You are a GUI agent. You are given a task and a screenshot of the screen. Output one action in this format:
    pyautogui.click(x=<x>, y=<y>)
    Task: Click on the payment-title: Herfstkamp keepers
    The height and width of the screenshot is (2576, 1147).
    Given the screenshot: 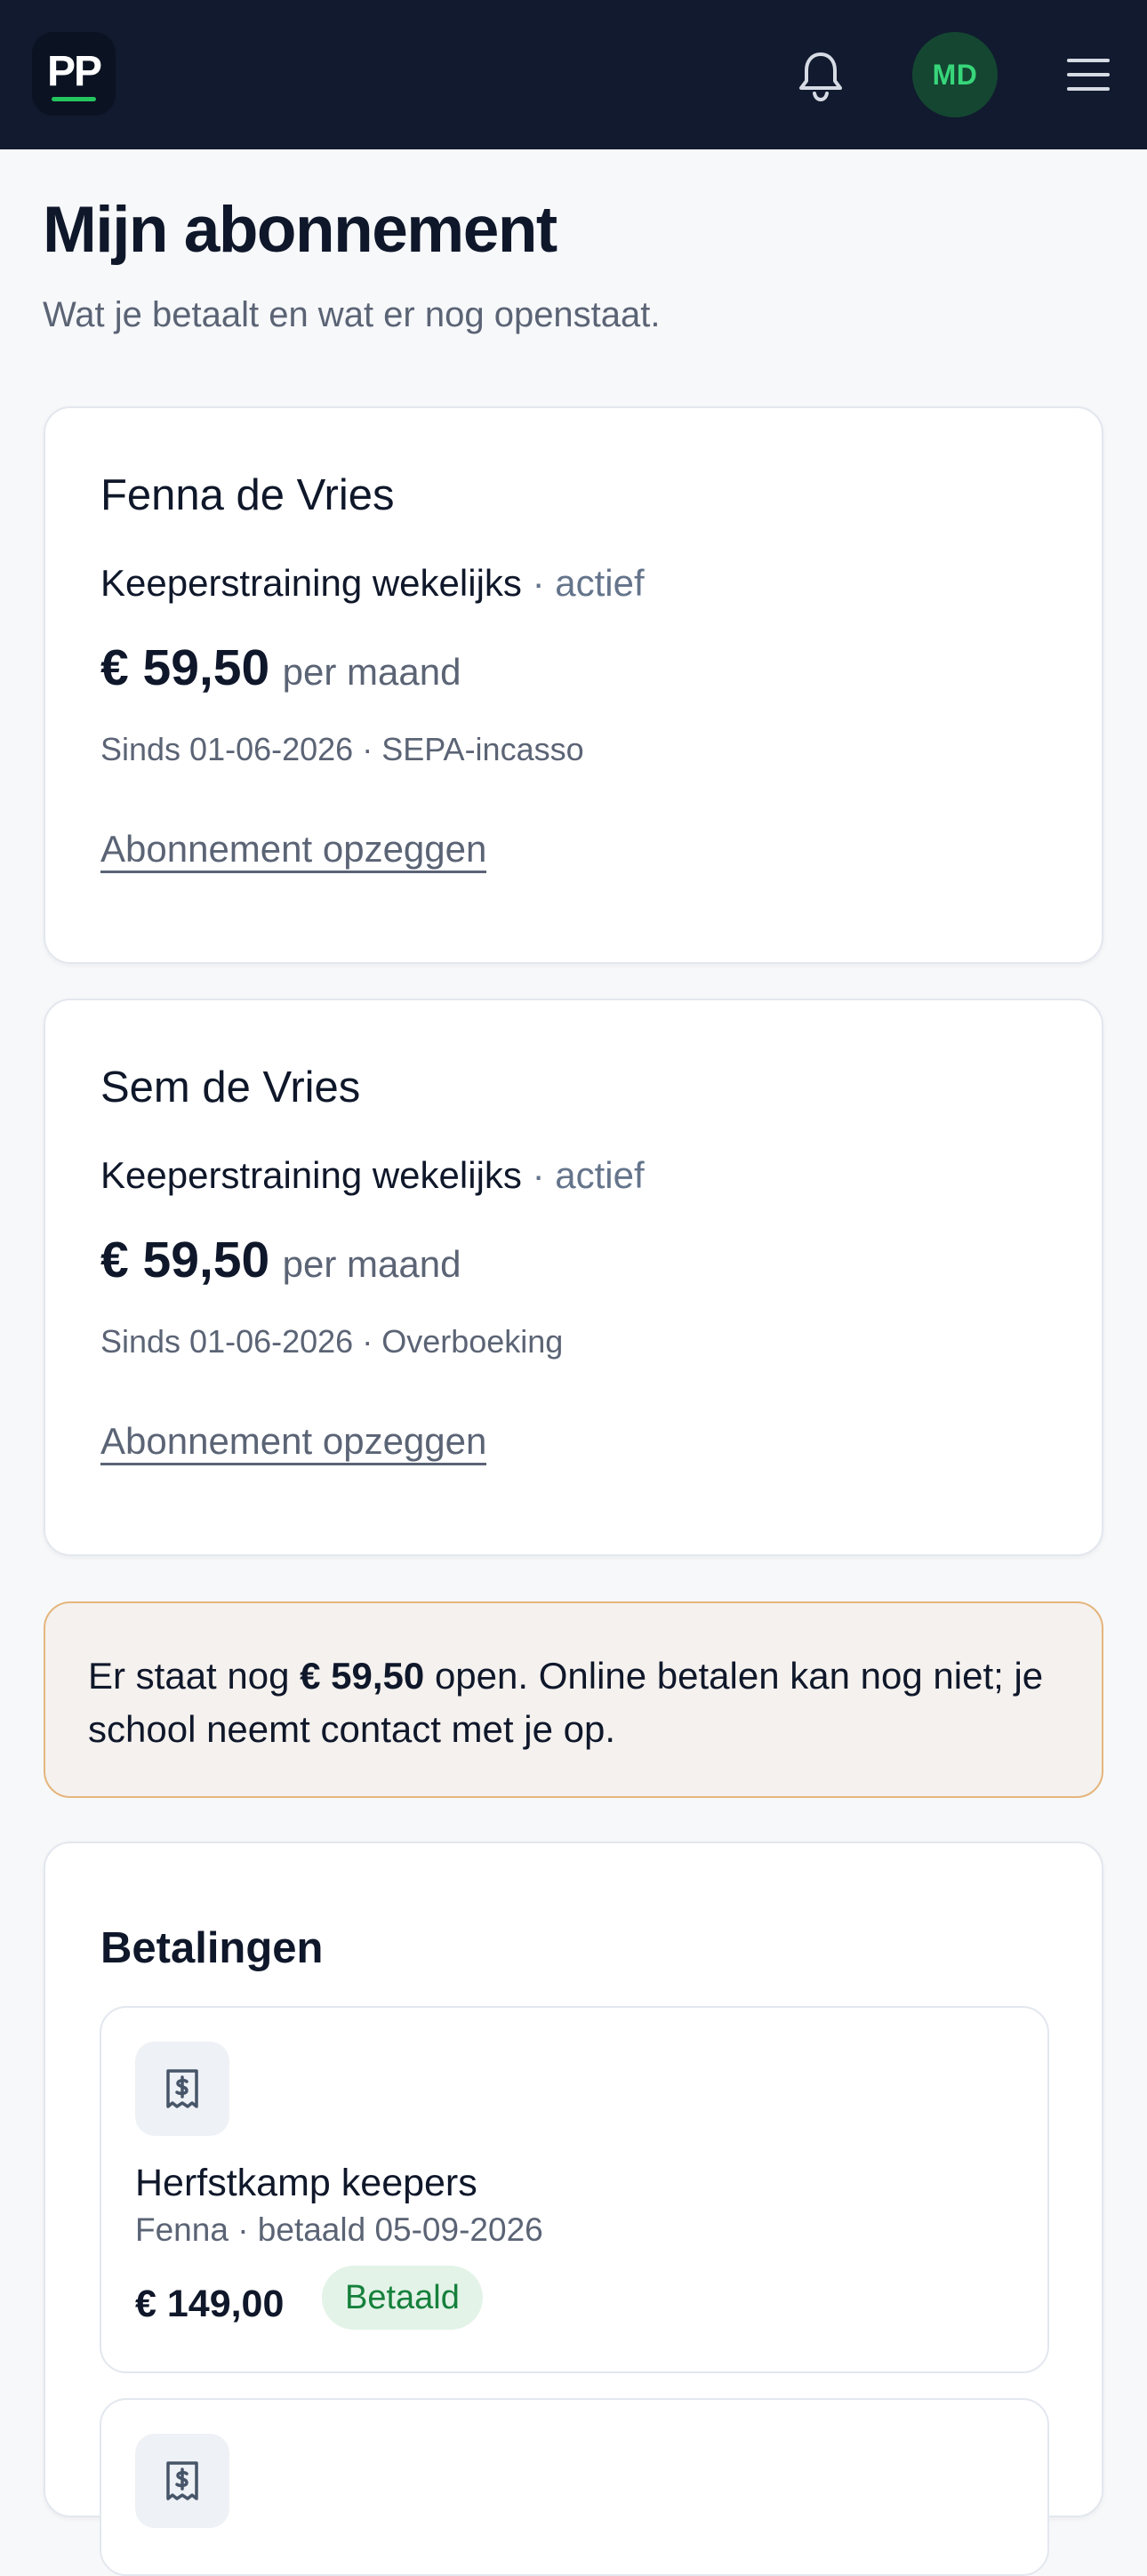 What is the action you would take?
    pyautogui.click(x=306, y=2183)
    